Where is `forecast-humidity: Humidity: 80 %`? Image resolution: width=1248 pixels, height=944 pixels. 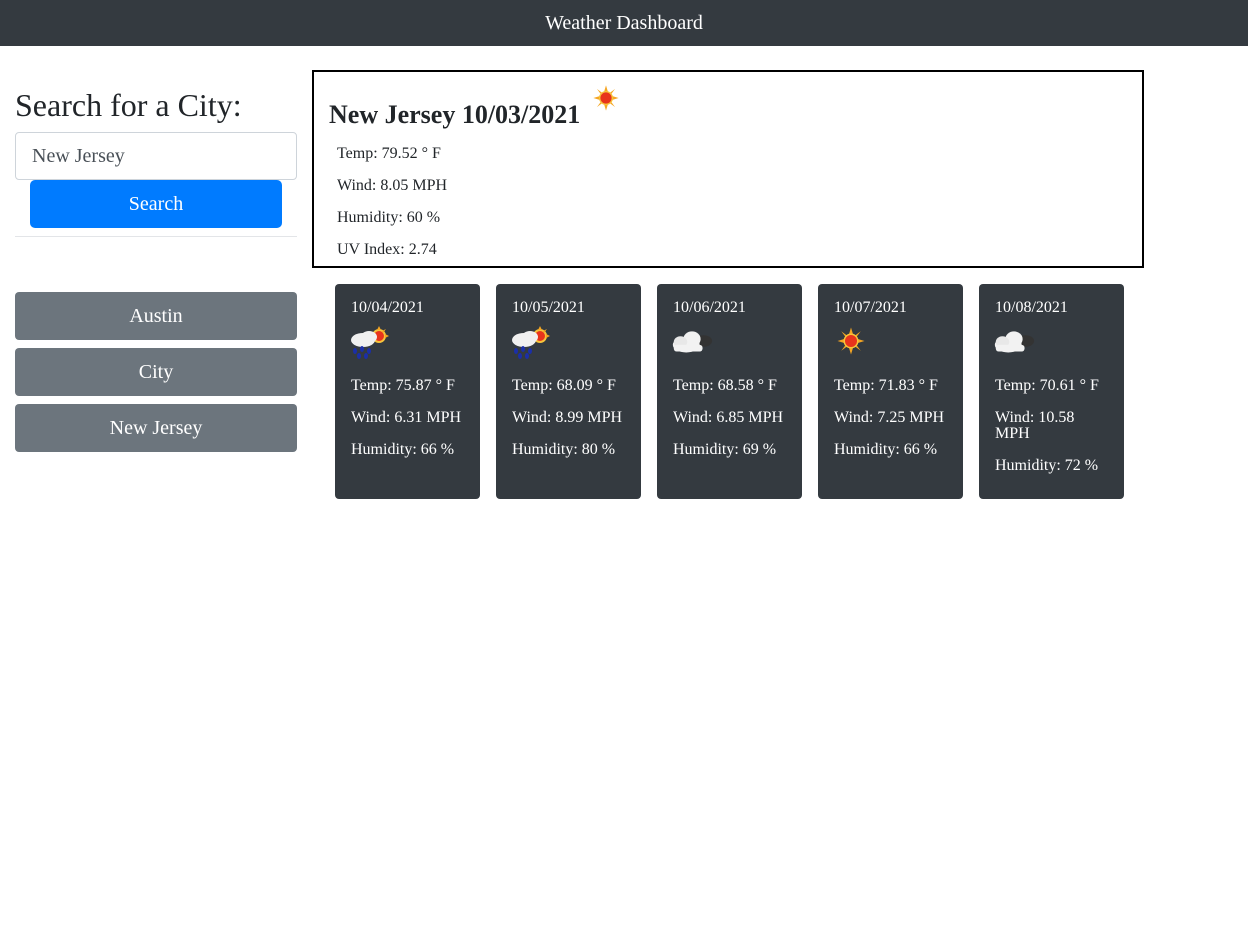
forecast-humidity: Humidity: 80 % is located at coordinates (564, 449).